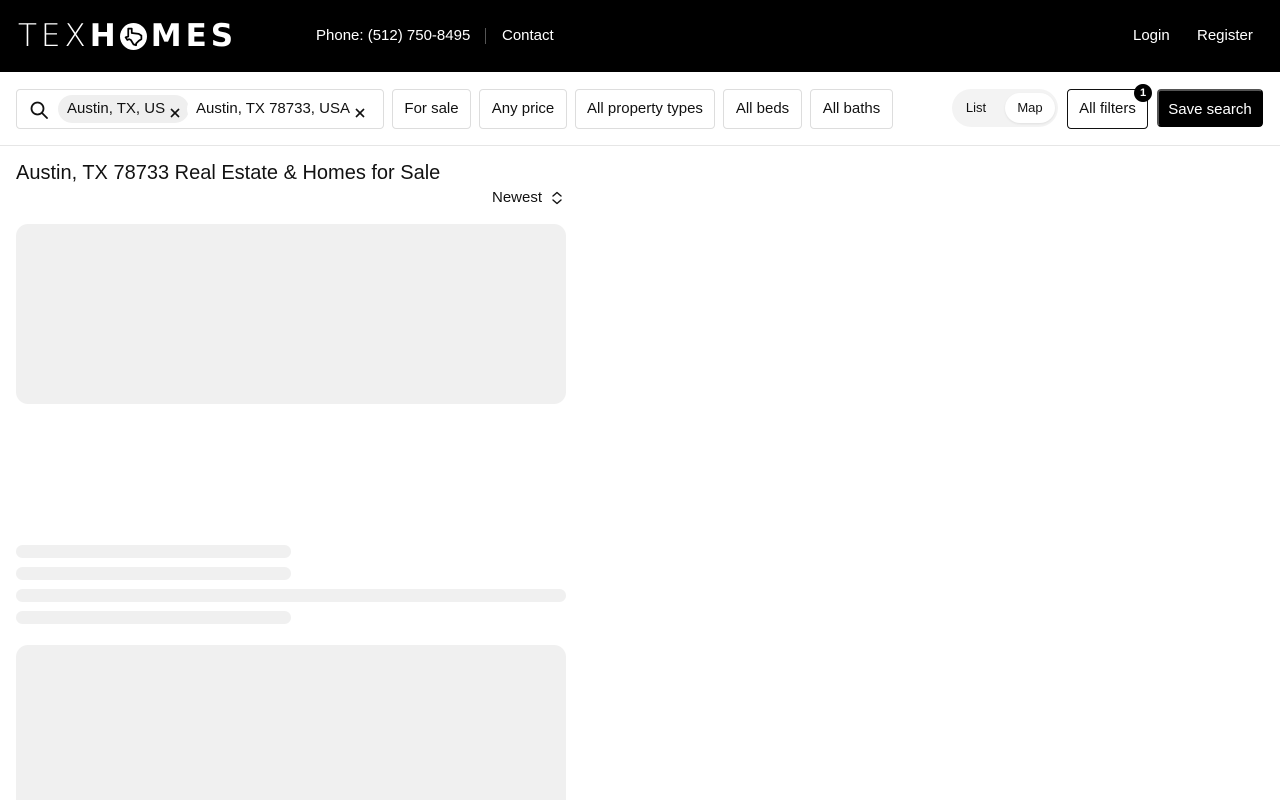 The width and height of the screenshot is (1280, 800). What do you see at coordinates (116, 108) in the screenshot?
I see `location-chip-label: Austin, TX, US` at bounding box center [116, 108].